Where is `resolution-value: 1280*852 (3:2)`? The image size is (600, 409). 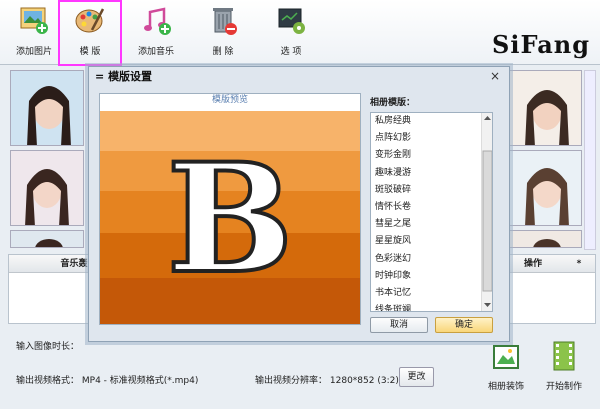
resolution-value: 1280*852 (3:2) is located at coordinates (364, 381).